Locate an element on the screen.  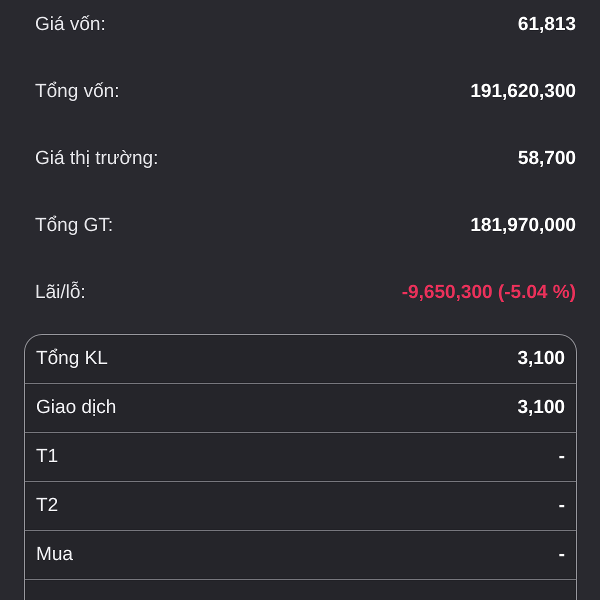
row-label: T2 is located at coordinates (47, 506).